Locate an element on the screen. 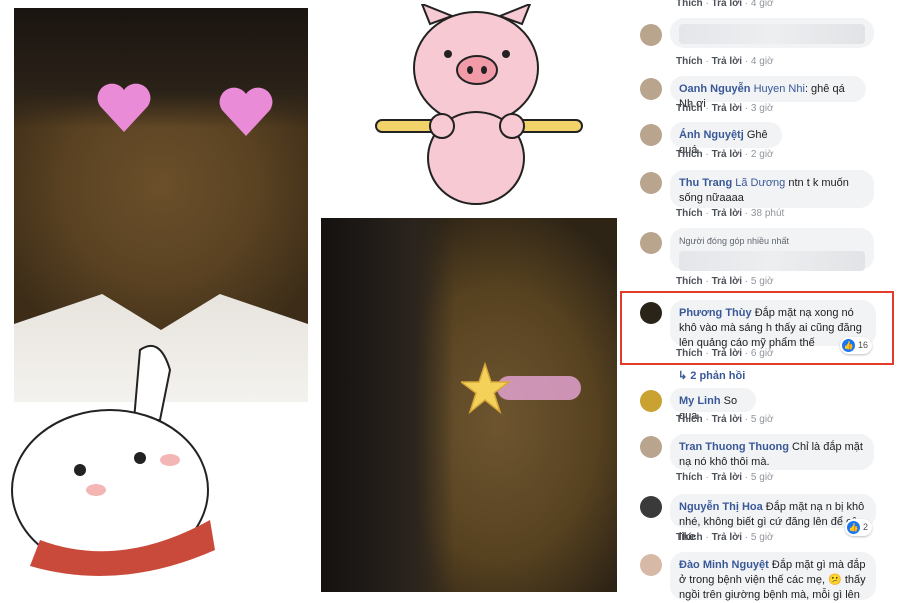 The width and height of the screenshot is (900, 603). top-fan-badge: Người đóng góp nhiều nhất is located at coordinates (734, 241).